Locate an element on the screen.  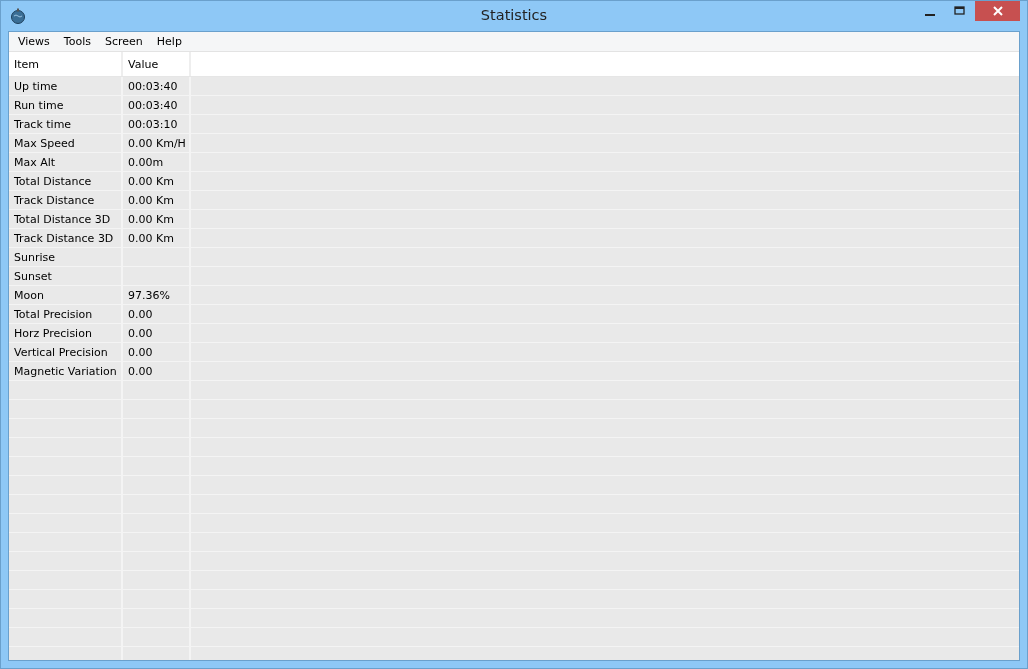
table-cell: 00:03:10 is located at coordinates (153, 124).